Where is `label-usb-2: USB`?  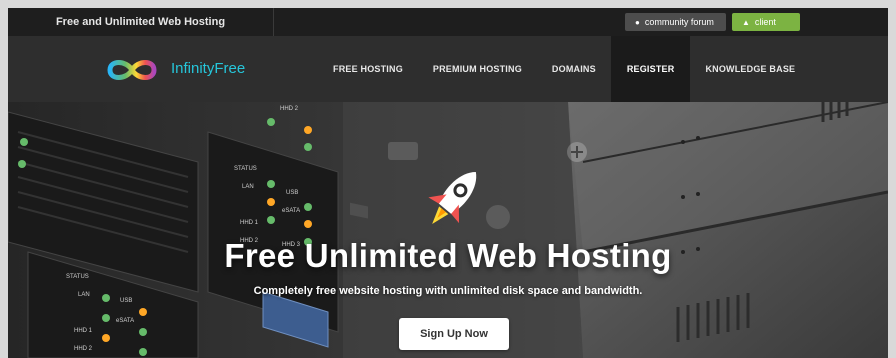
label-usb-2: USB is located at coordinates (126, 301).